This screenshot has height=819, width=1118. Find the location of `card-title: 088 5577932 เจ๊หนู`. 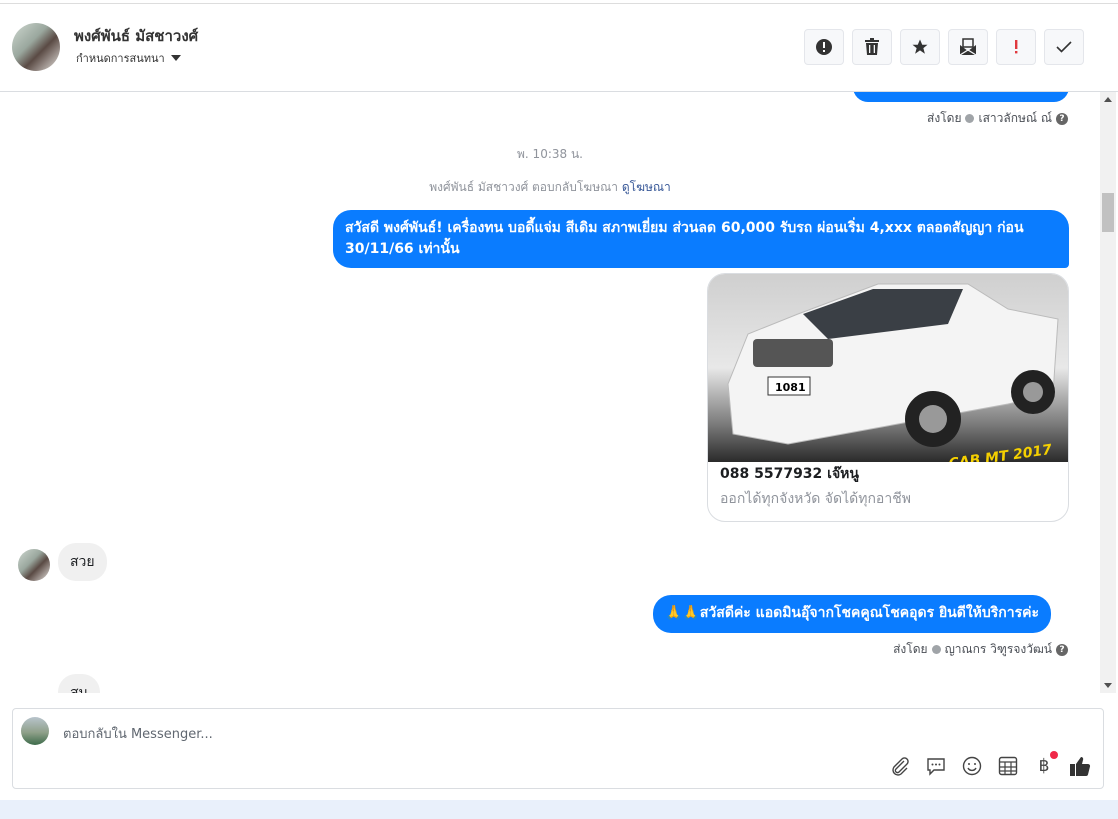

card-title: 088 5577932 เจ๊หนู is located at coordinates (789, 474).